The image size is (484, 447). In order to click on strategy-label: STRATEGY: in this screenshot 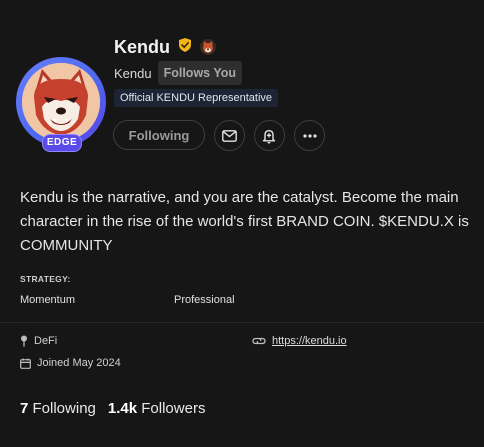, I will do `click(45, 279)`.